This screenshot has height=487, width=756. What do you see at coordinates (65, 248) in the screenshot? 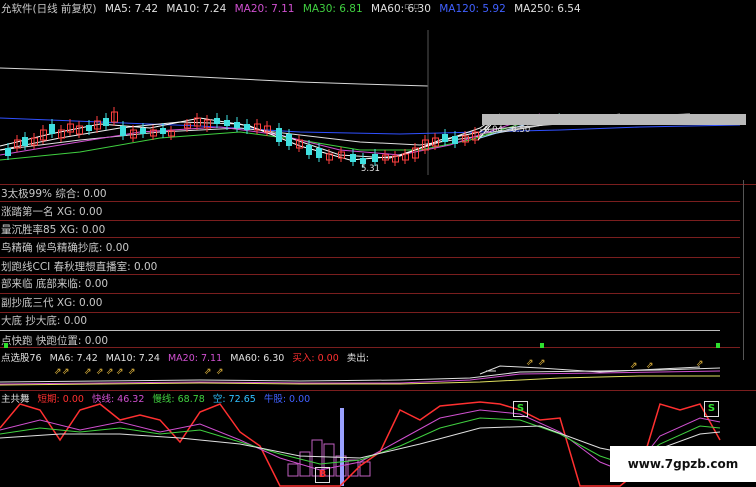
I see `panel-label-bird: 鸟精确 候鸟精确抄底: 0.00` at bounding box center [65, 248].